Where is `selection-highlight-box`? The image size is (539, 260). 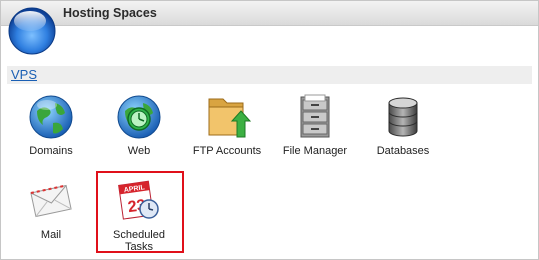
selection-highlight-box is located at coordinates (140, 212).